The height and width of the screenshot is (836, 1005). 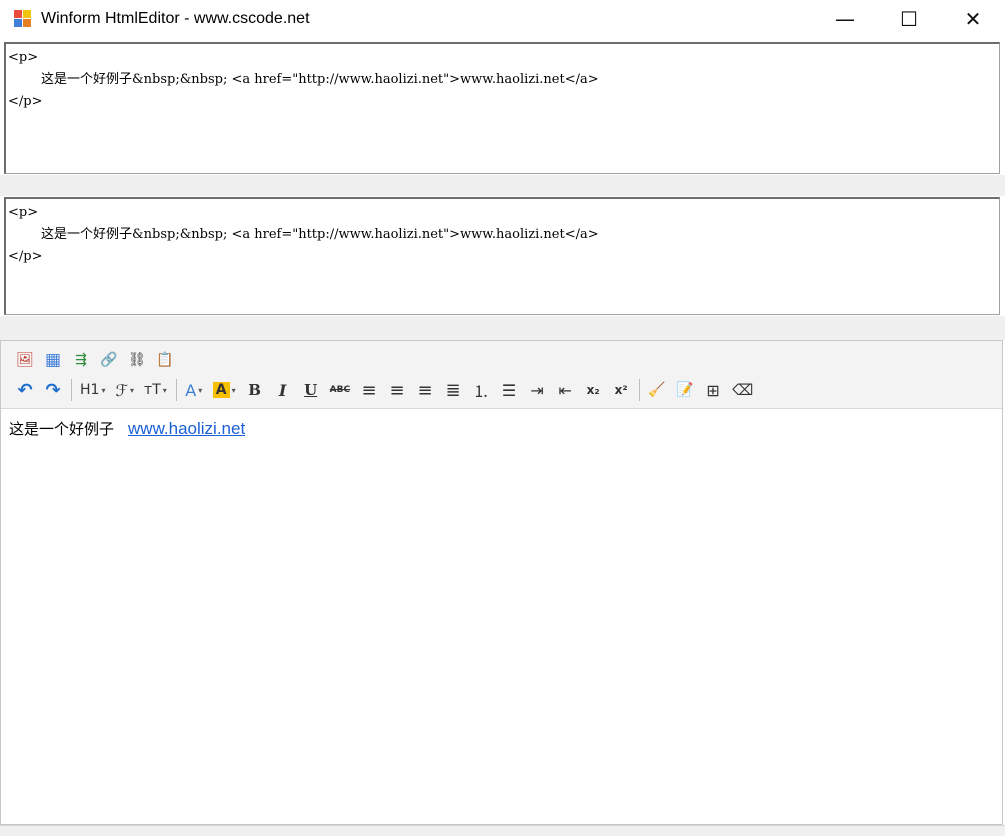 I want to click on indent-icon: ⇥, so click(x=537, y=390).